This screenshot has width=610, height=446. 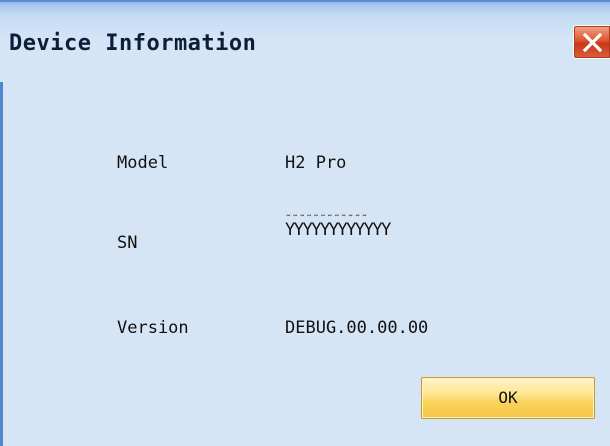 I want to click on model-label: Model, so click(x=143, y=163).